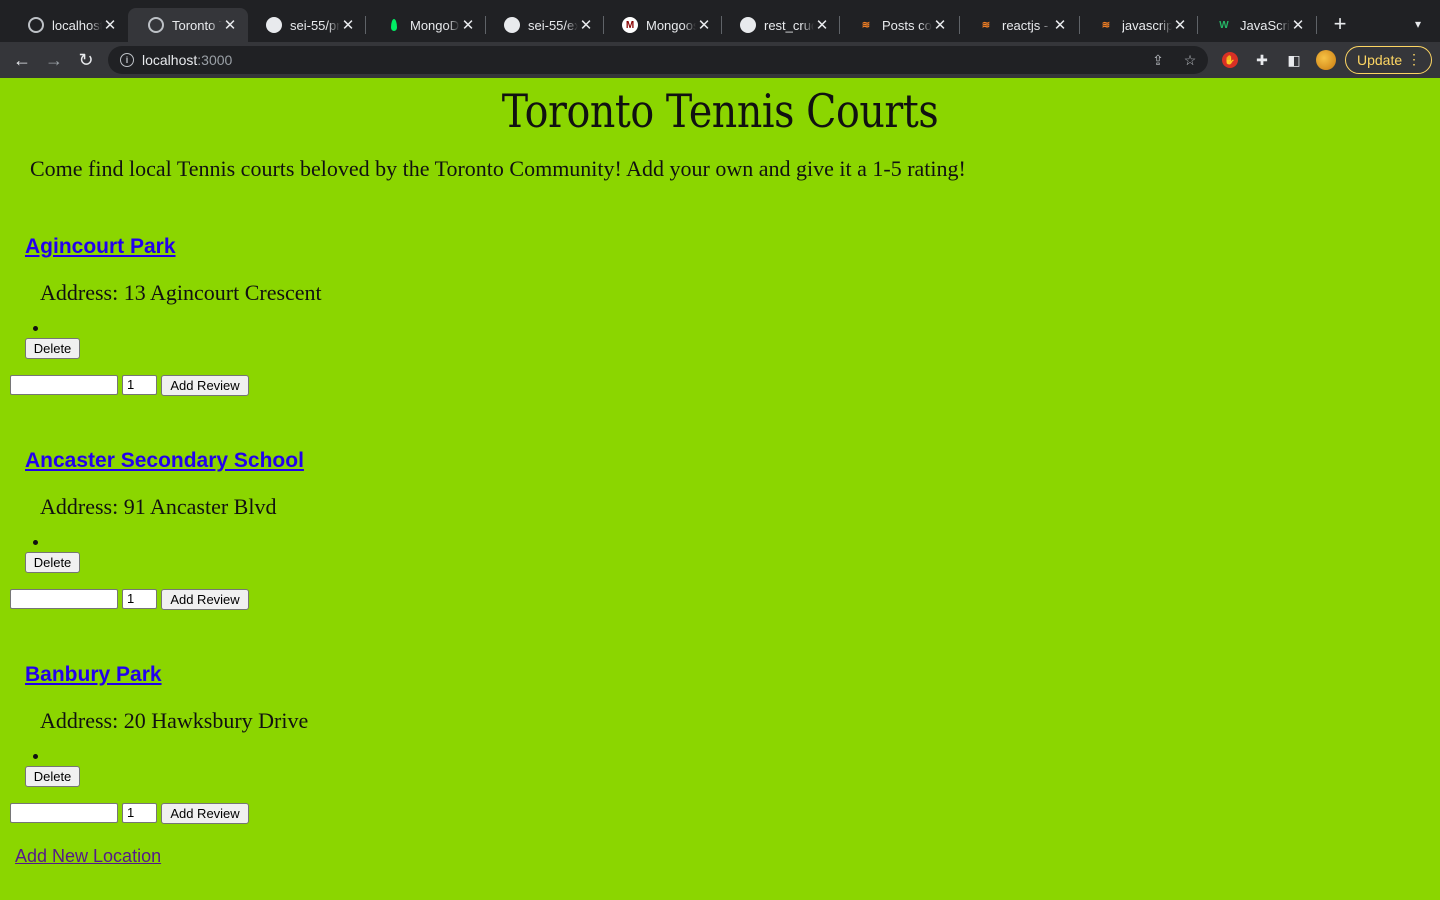  Describe the element at coordinates (1340, 23) in the screenshot. I see `new-tab-plus-icon: +` at that location.